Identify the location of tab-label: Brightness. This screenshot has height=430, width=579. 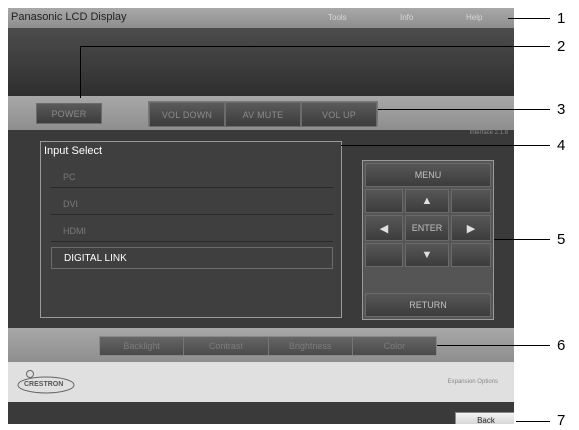
(310, 346).